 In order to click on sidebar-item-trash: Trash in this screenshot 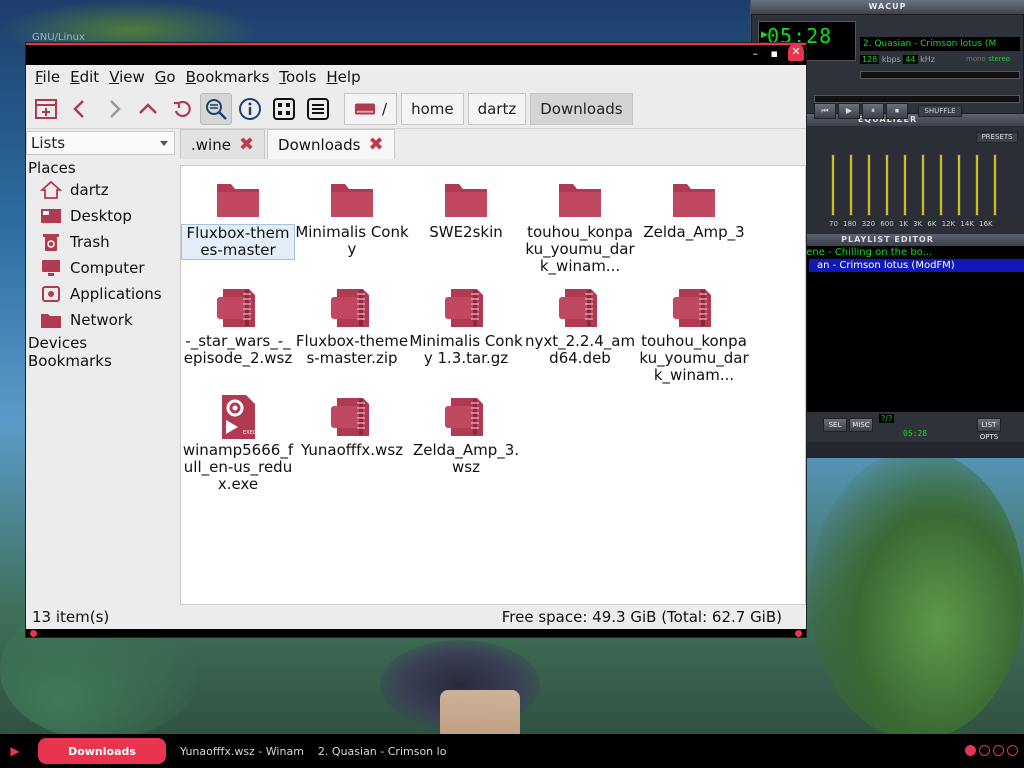, I will do `click(75, 242)`.